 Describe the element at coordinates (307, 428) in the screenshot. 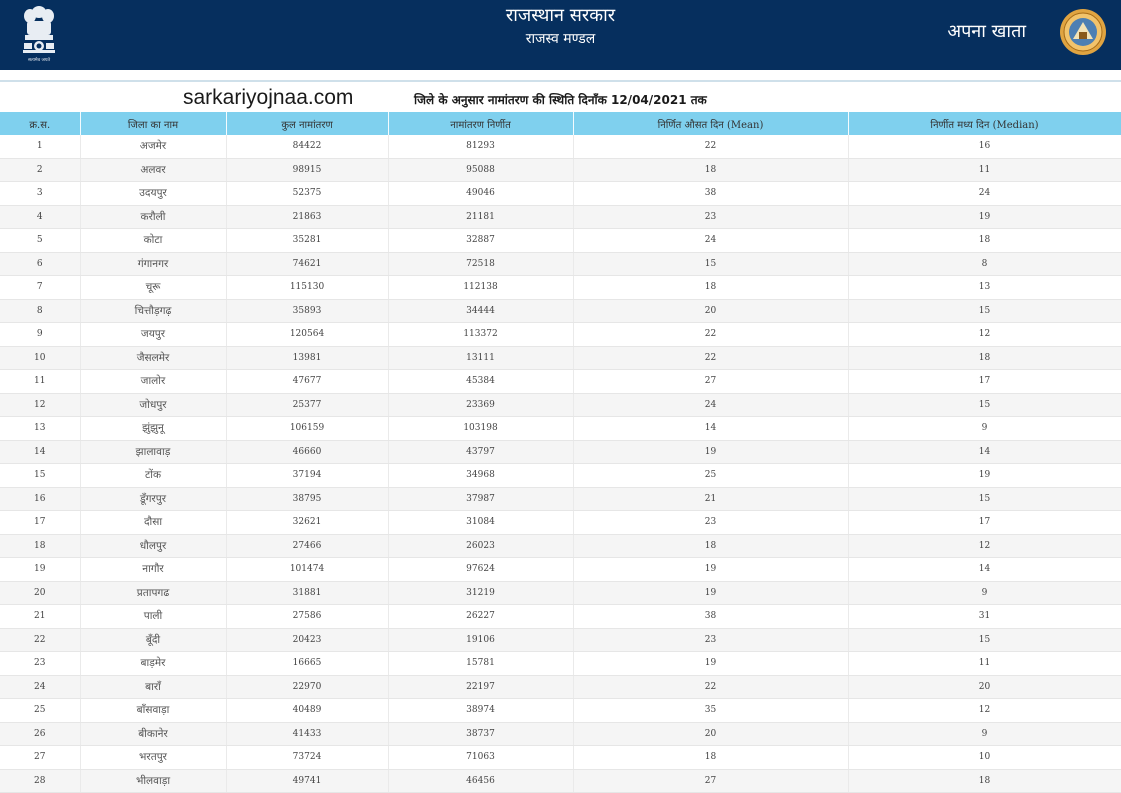

I see `cell-total: 106159` at that location.